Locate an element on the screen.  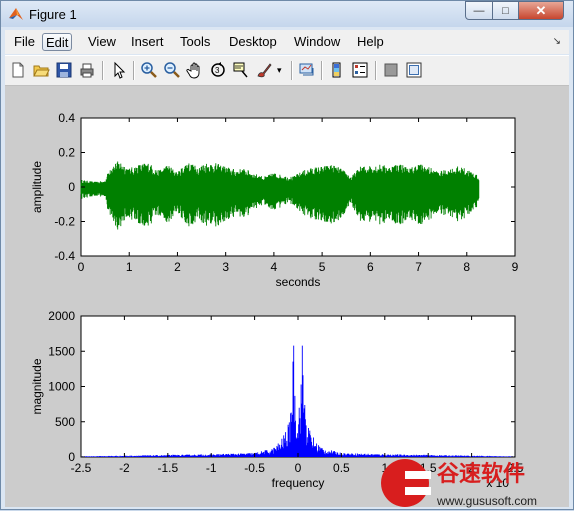
svg-text: 3 is located at coordinates (217, 70).